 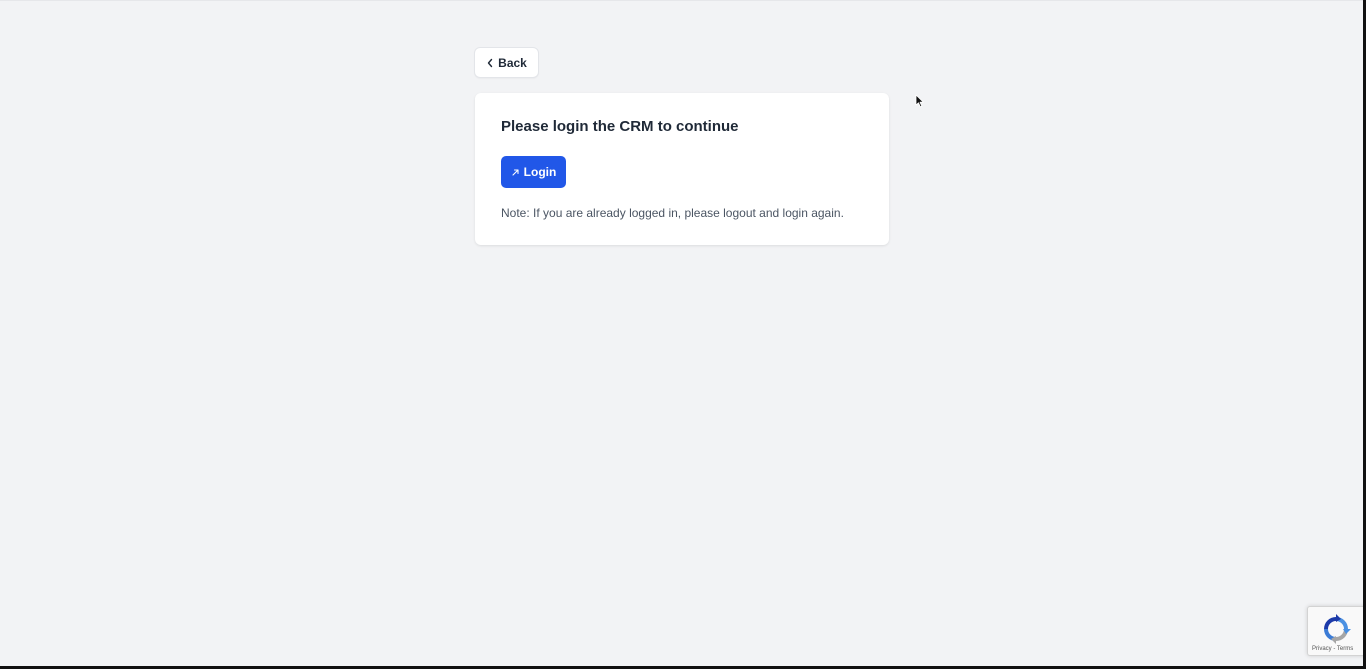 I want to click on chevron-left-icon, so click(x=490, y=63).